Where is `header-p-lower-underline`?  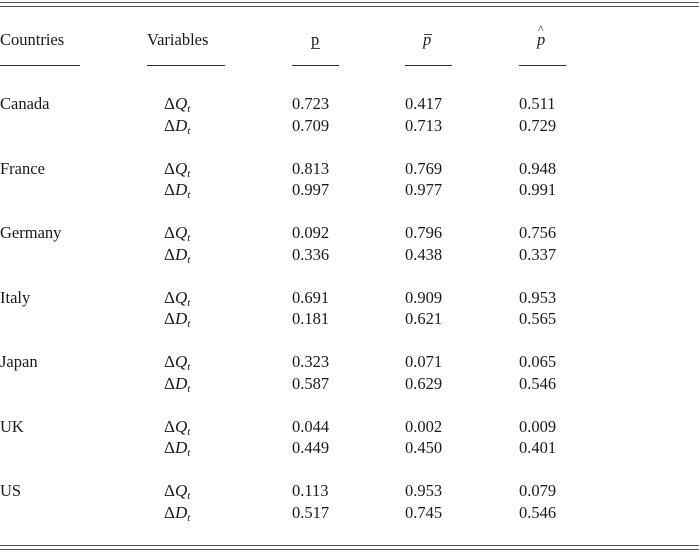 header-p-lower-underline is located at coordinates (315, 65).